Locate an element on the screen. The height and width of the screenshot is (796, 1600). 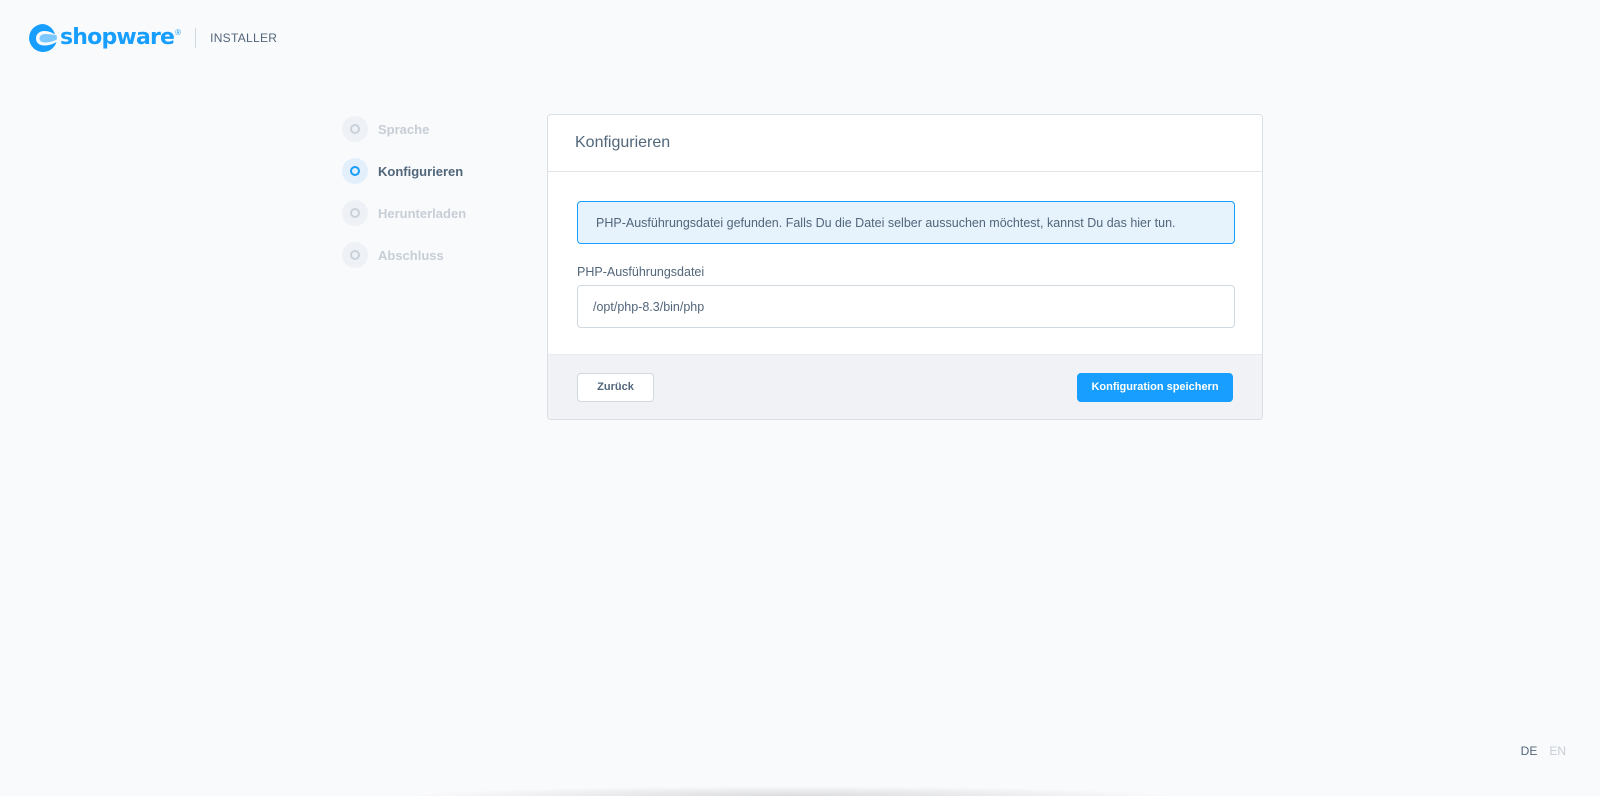
shopware-logo: shopware ® is located at coordinates (104, 38).